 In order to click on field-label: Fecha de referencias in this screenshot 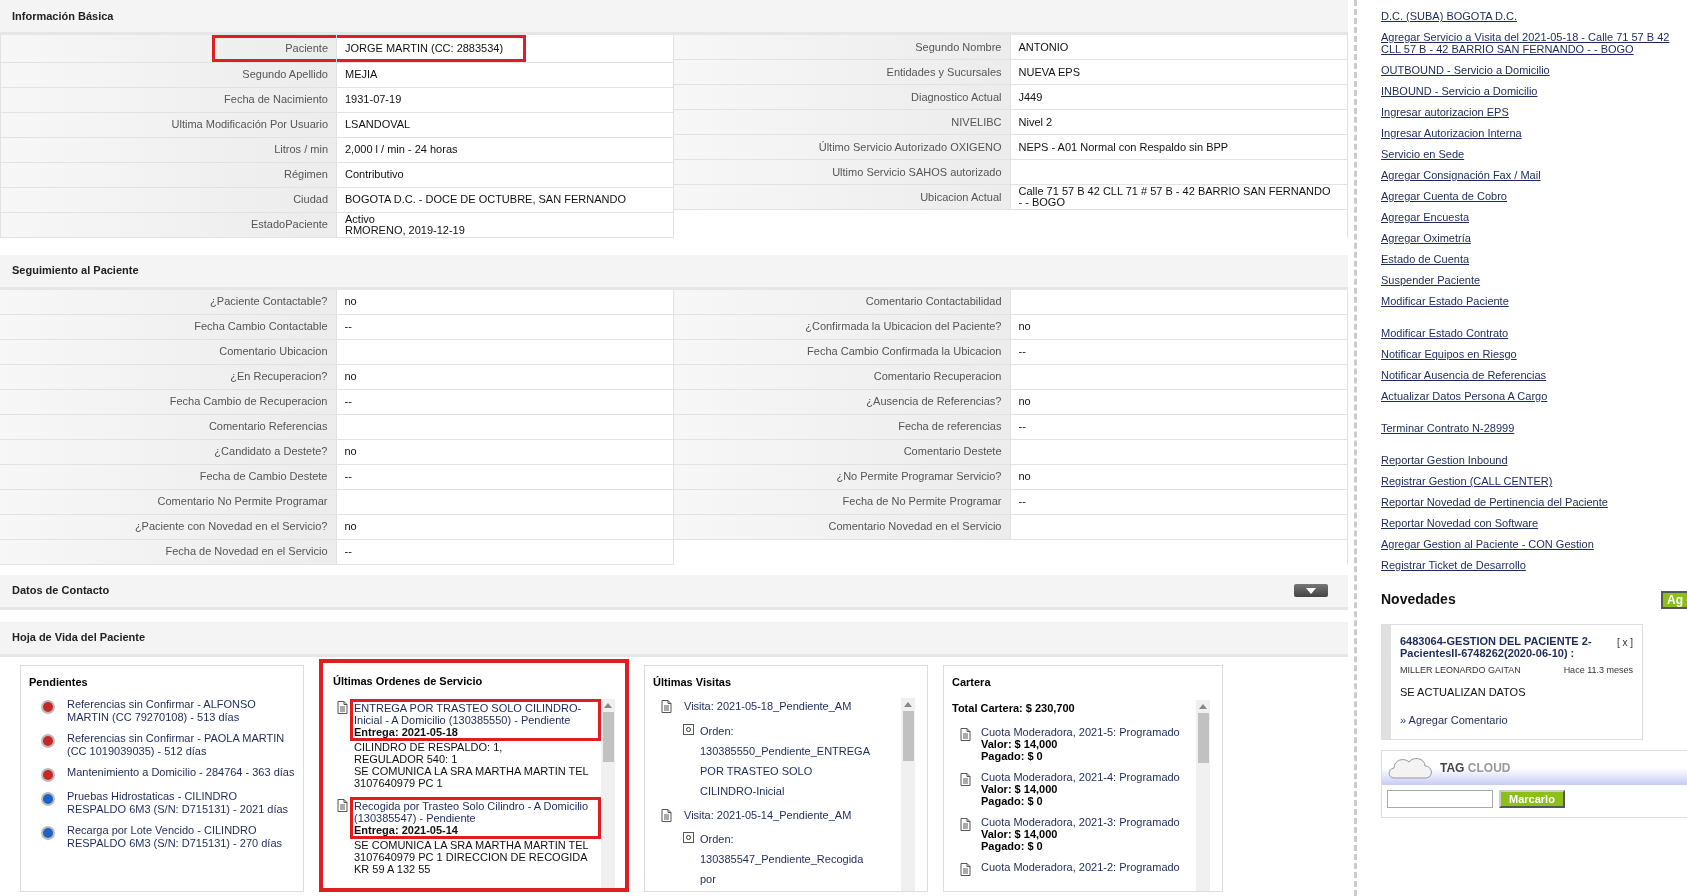, I will do `click(950, 427)`.